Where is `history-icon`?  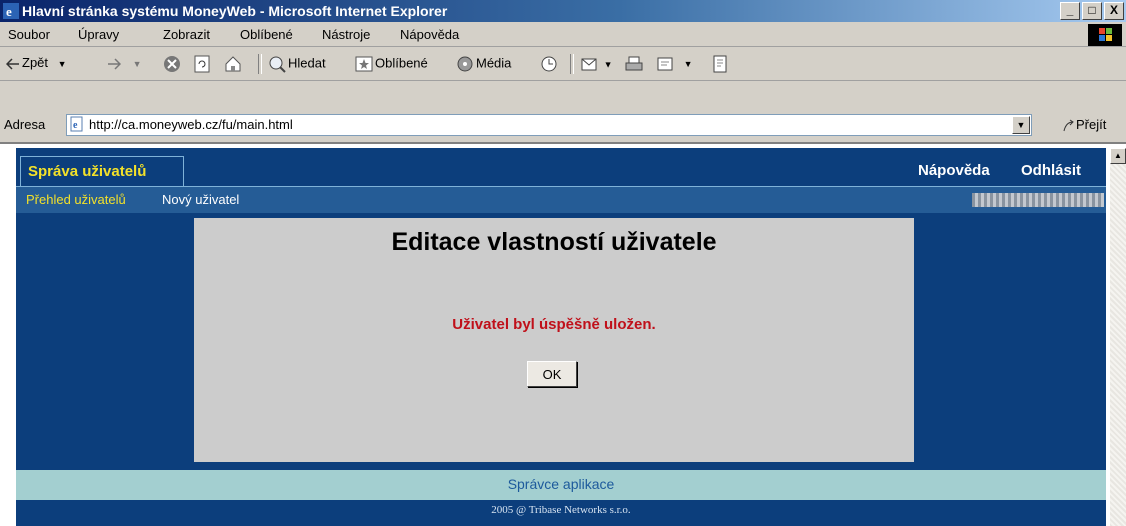
history-icon is located at coordinates (549, 64).